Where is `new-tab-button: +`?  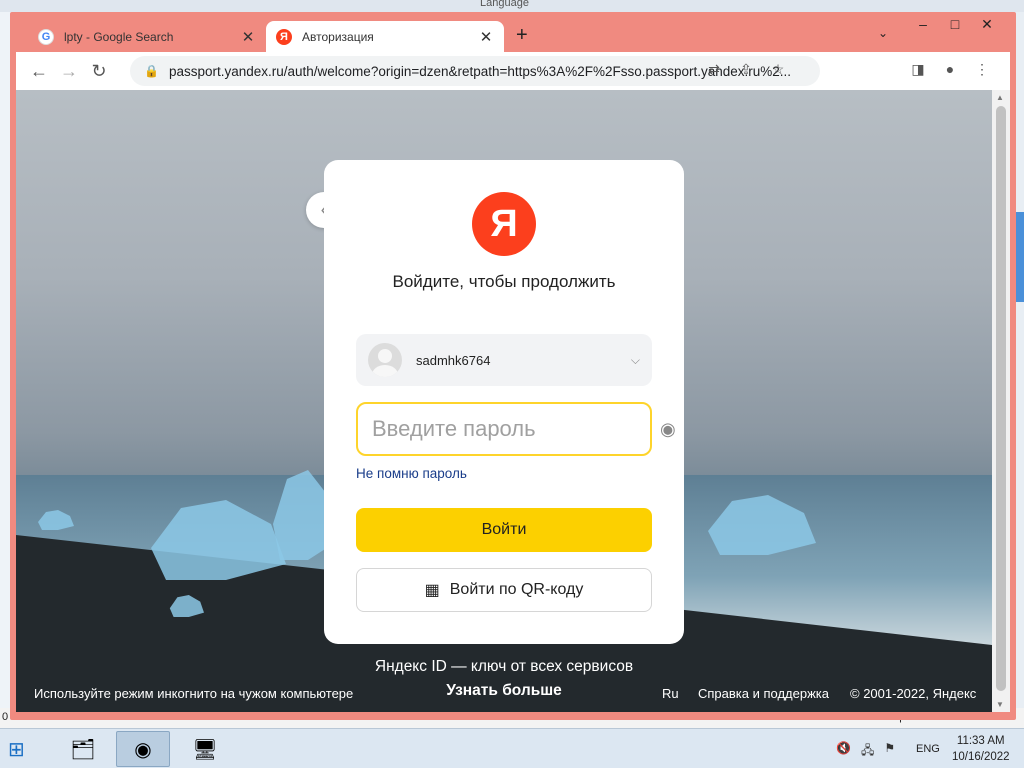
new-tab-button: + is located at coordinates (522, 35).